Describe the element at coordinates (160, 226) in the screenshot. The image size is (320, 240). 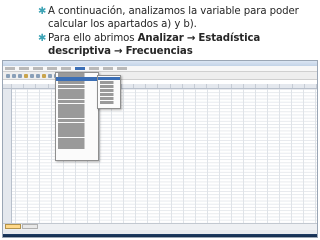
I see `view-tab-bar` at that location.